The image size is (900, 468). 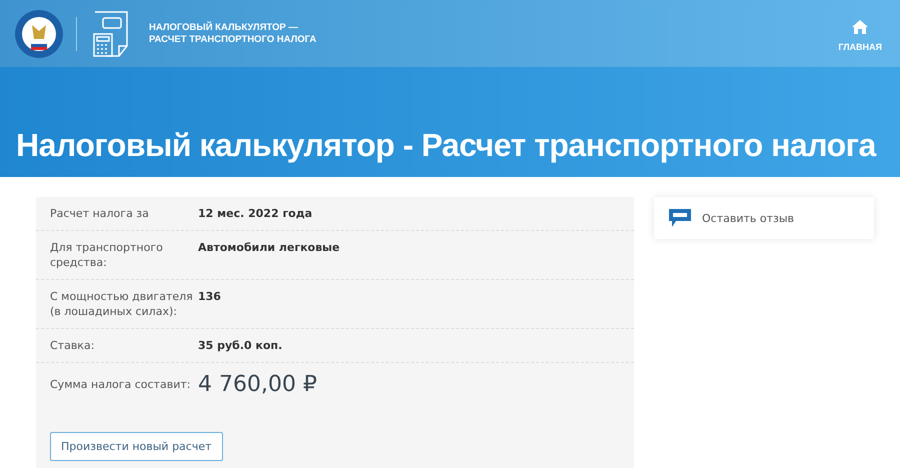 I want to click on total-label: Сумма налога составит:, so click(x=121, y=384).